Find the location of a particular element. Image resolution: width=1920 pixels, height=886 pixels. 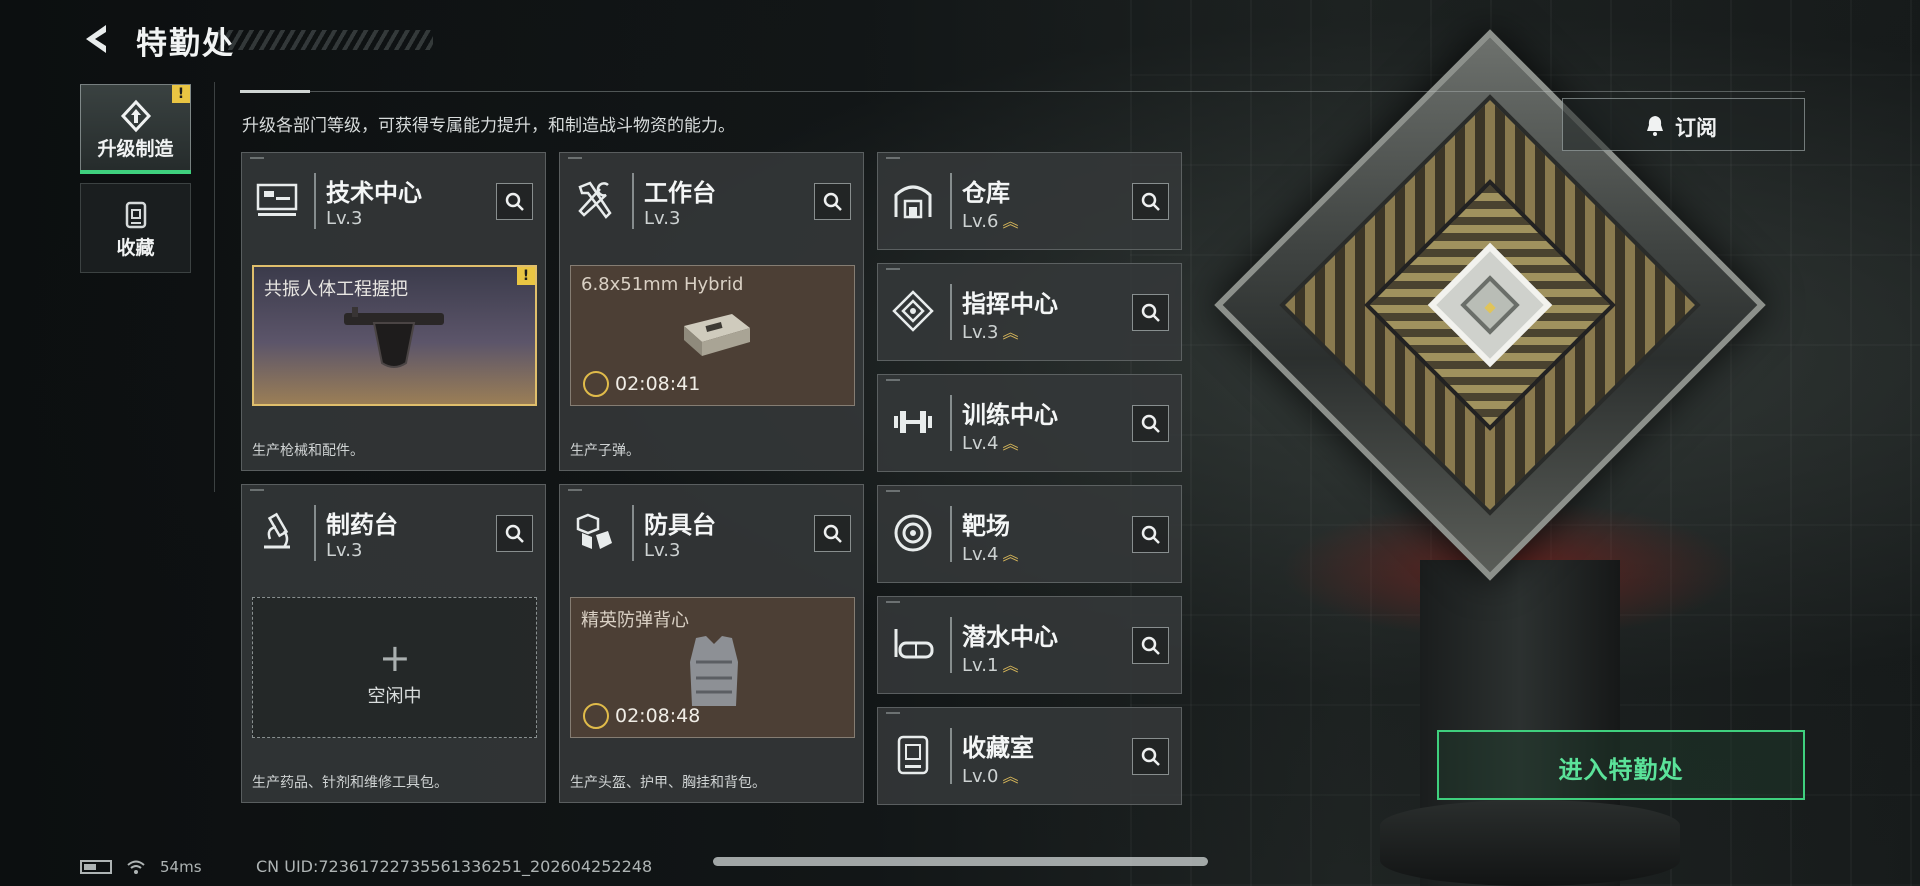

department-description: 生产头盔、护甲、胸挂和背包。 is located at coordinates (668, 783).